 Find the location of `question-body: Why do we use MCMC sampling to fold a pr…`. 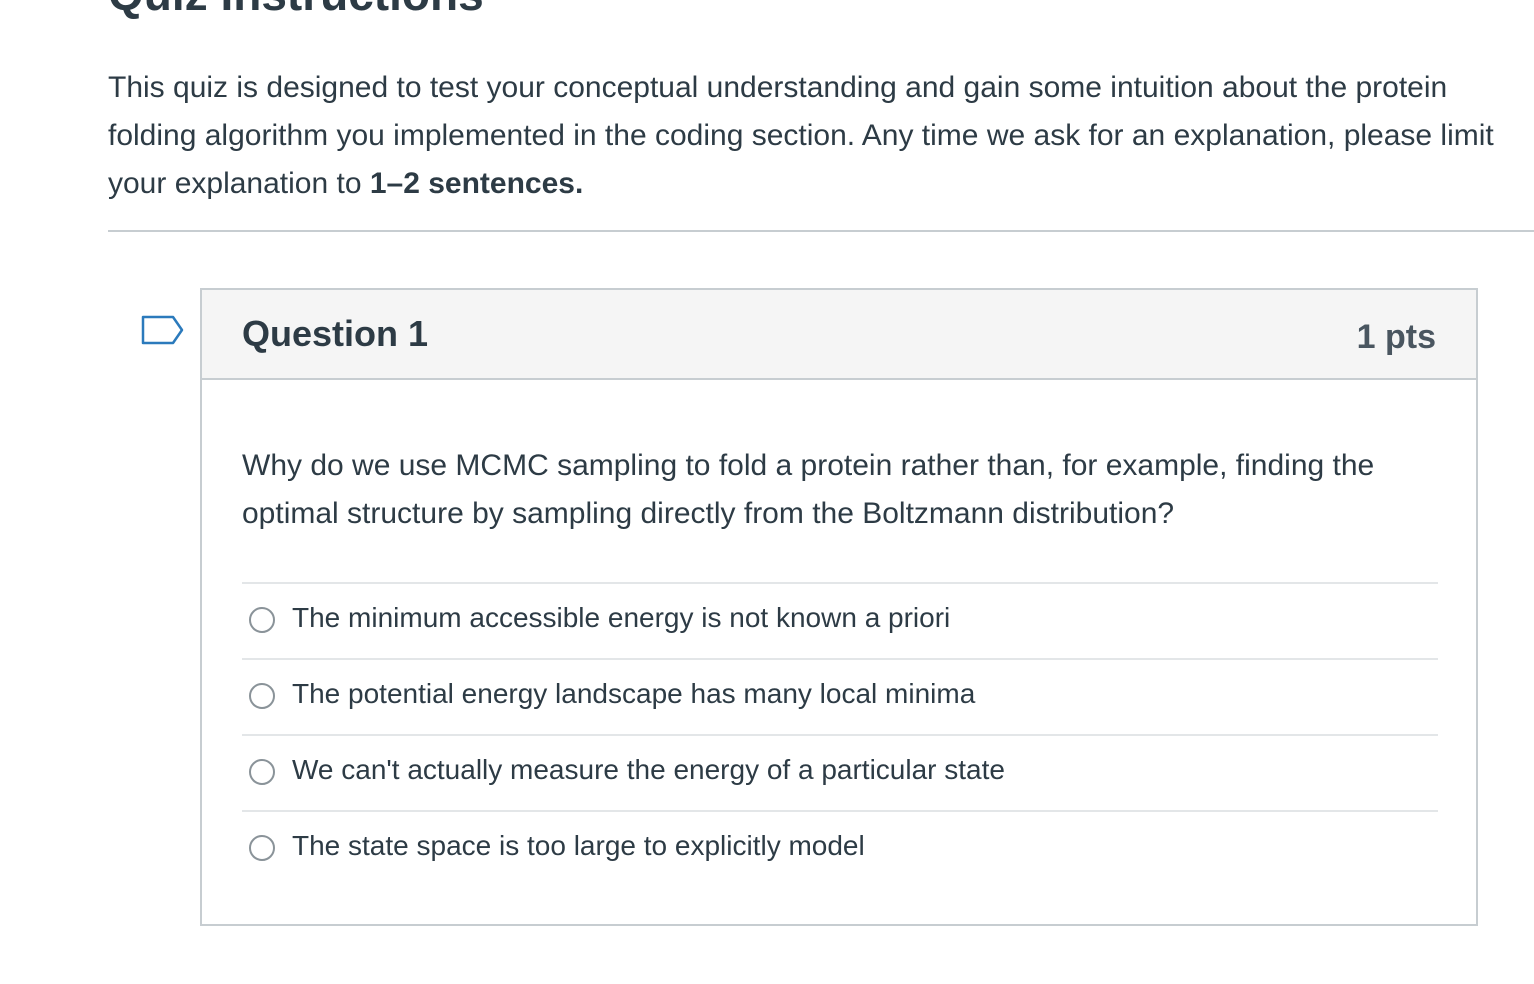

question-body: Why do we use MCMC sampling to fold a pr… is located at coordinates (840, 490).